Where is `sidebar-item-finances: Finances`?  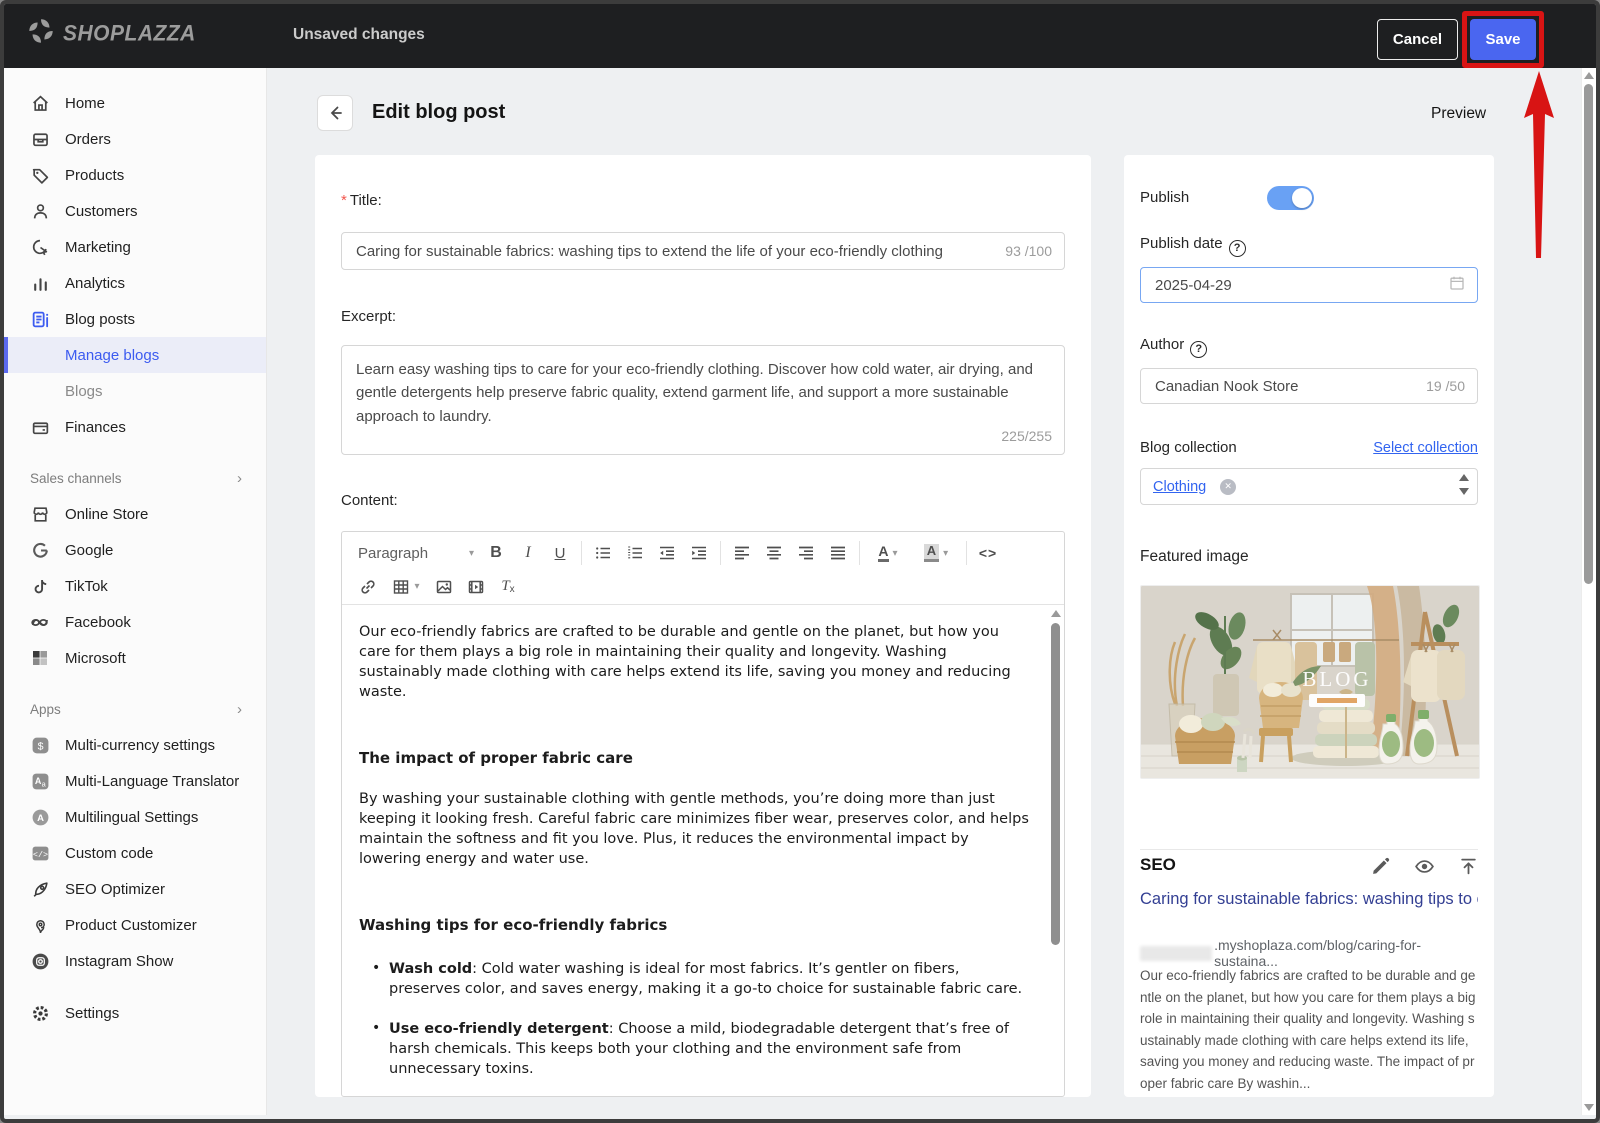 sidebar-item-finances: Finances is located at coordinates (135, 427).